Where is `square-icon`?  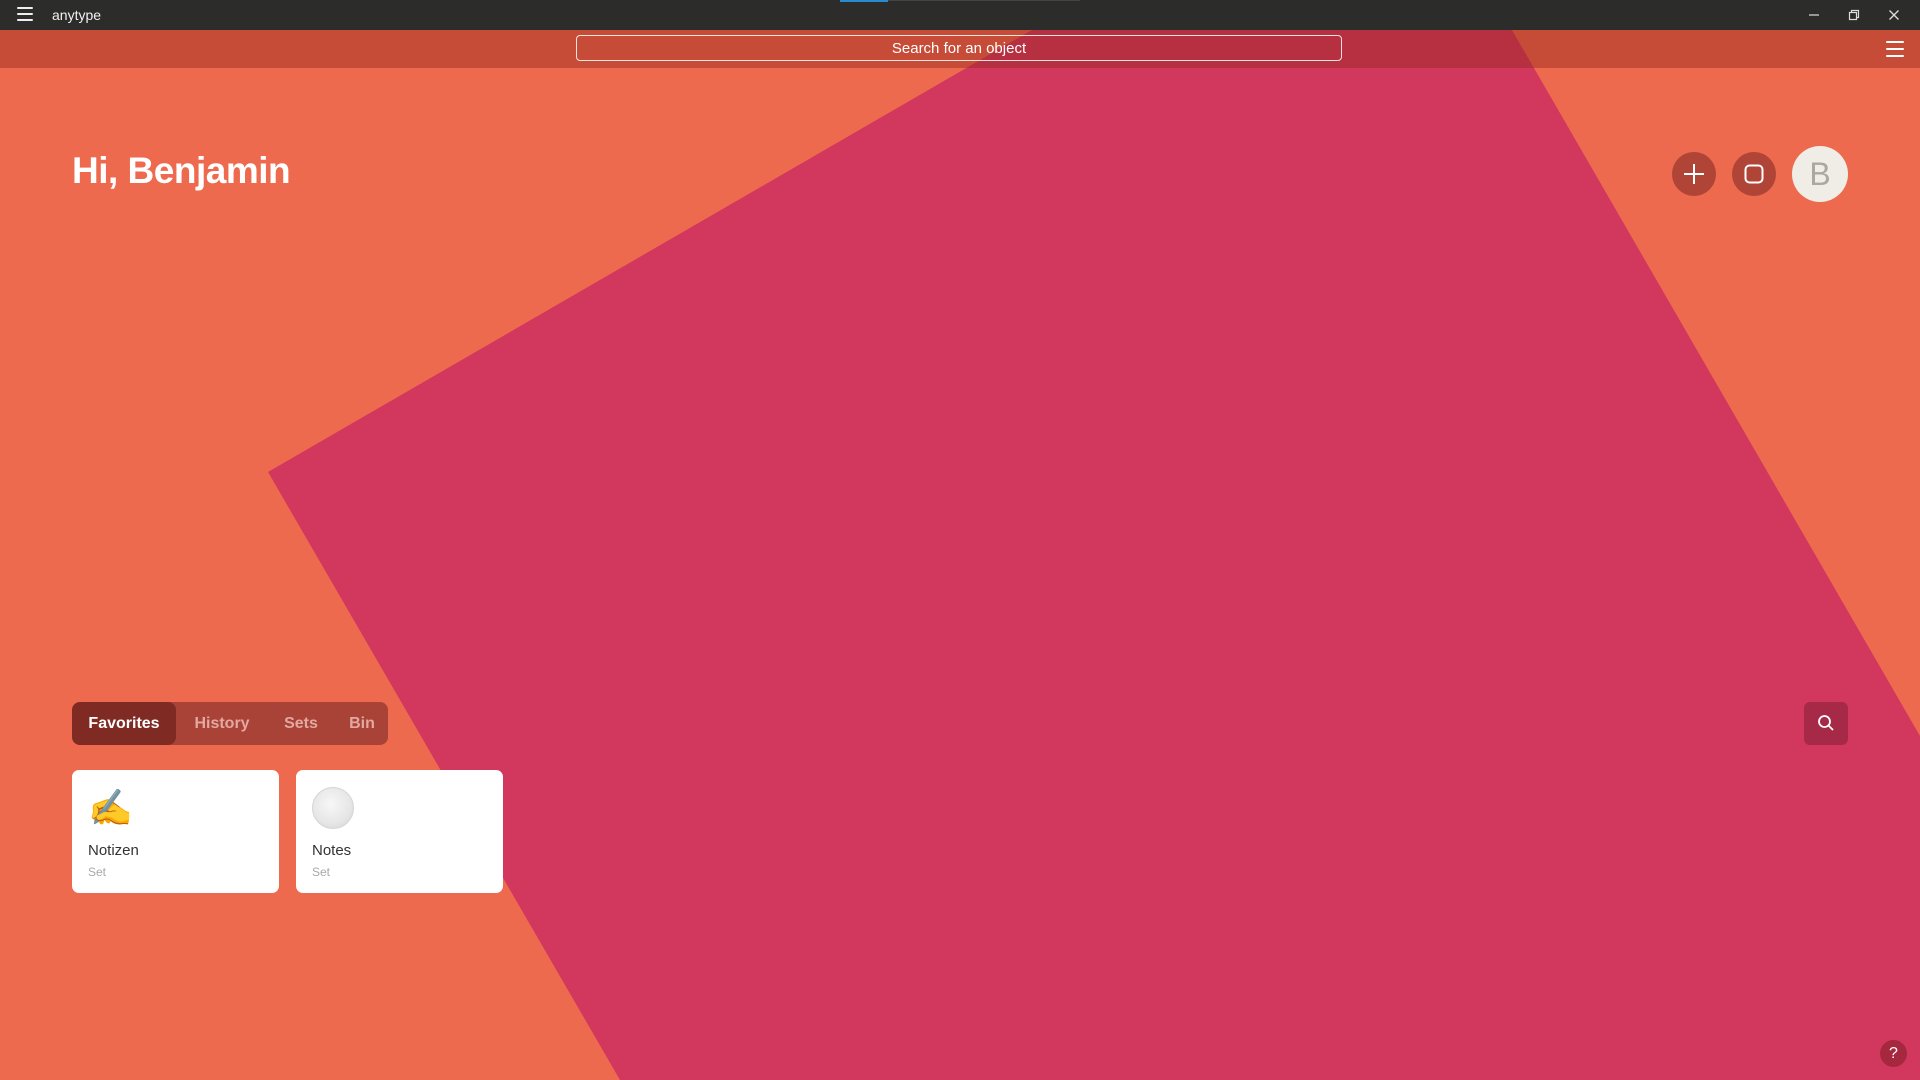 square-icon is located at coordinates (1754, 174).